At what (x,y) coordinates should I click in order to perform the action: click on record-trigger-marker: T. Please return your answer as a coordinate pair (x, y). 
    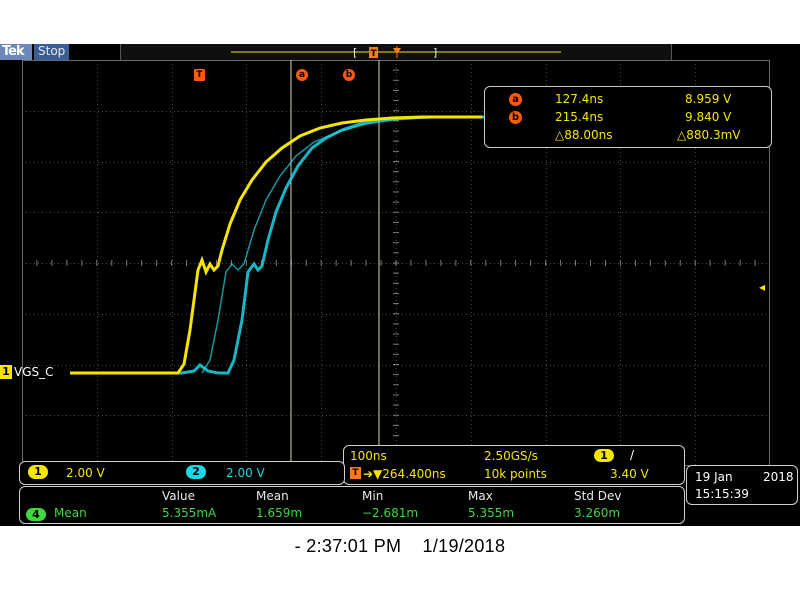
    Looking at the image, I should click on (374, 54).